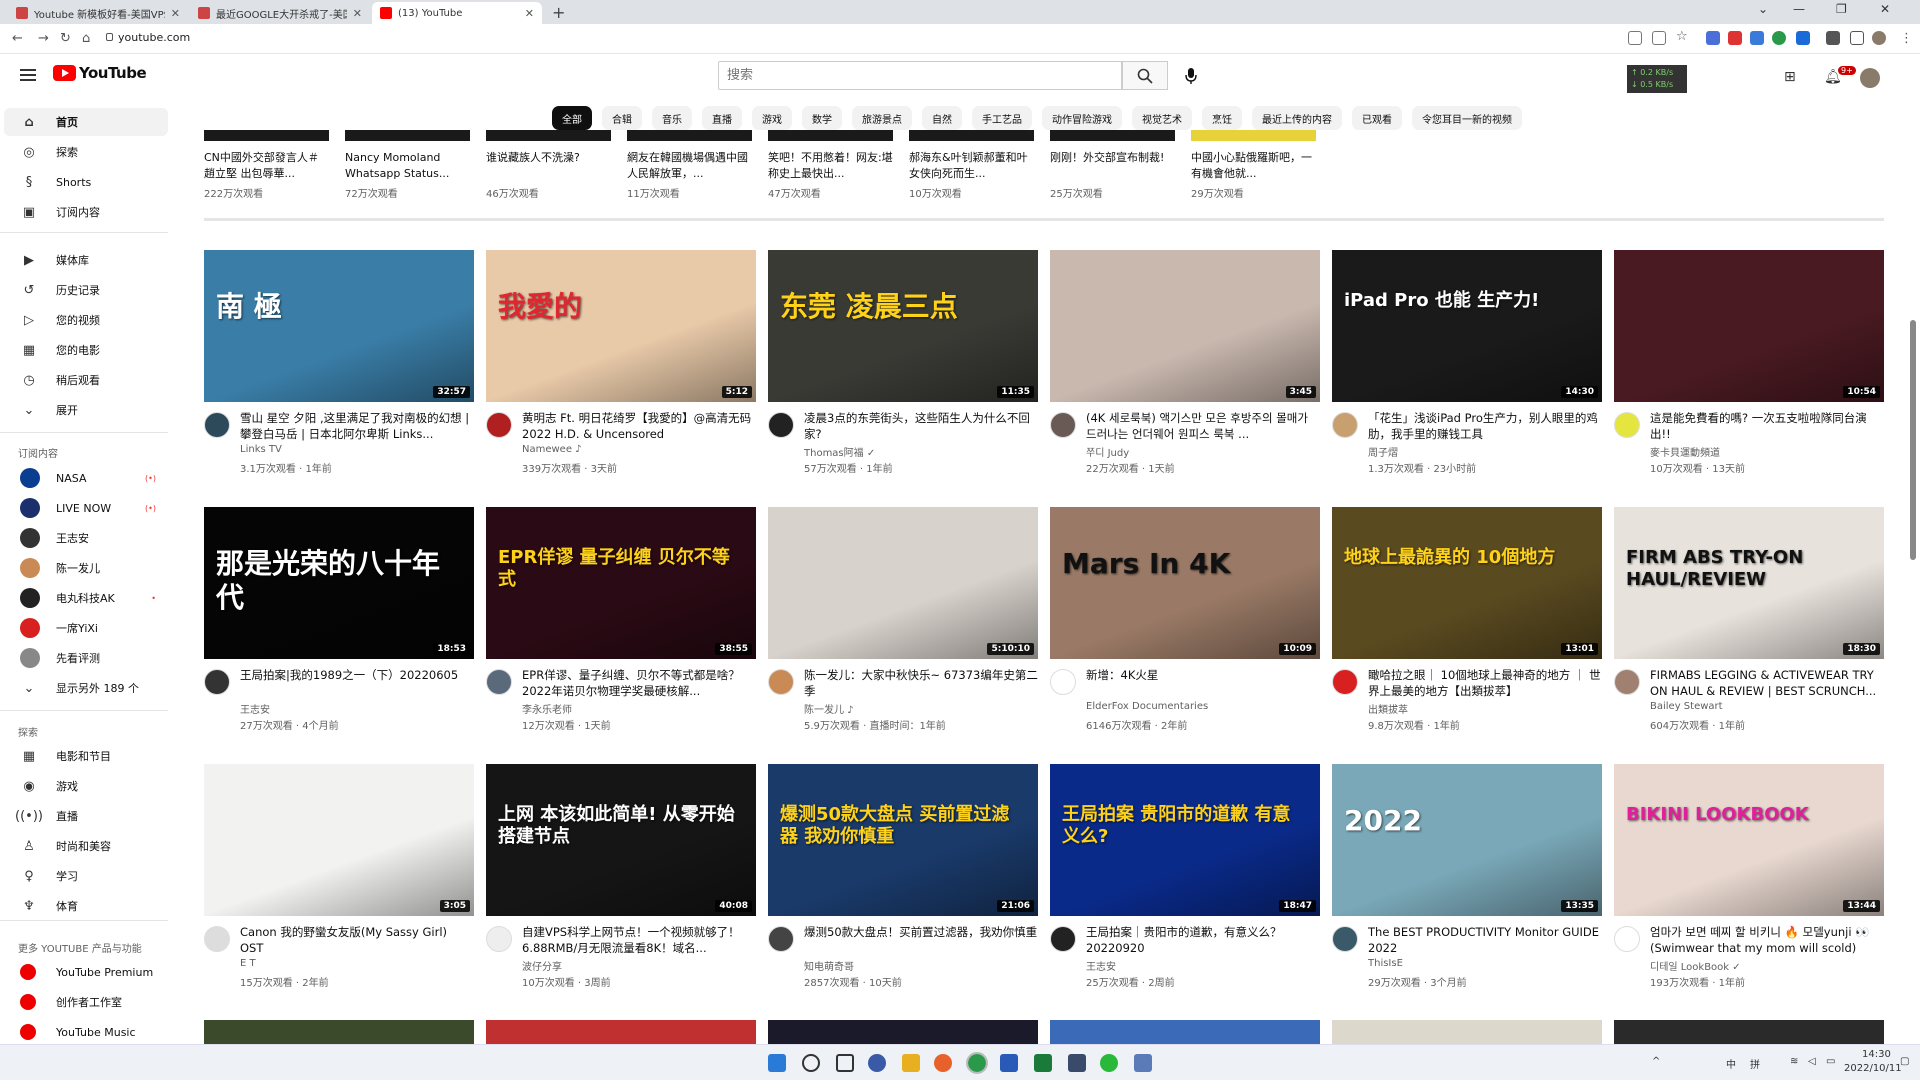 The width and height of the screenshot is (1920, 1080). What do you see at coordinates (248, 963) in the screenshot?
I see `channel-name: E T` at bounding box center [248, 963].